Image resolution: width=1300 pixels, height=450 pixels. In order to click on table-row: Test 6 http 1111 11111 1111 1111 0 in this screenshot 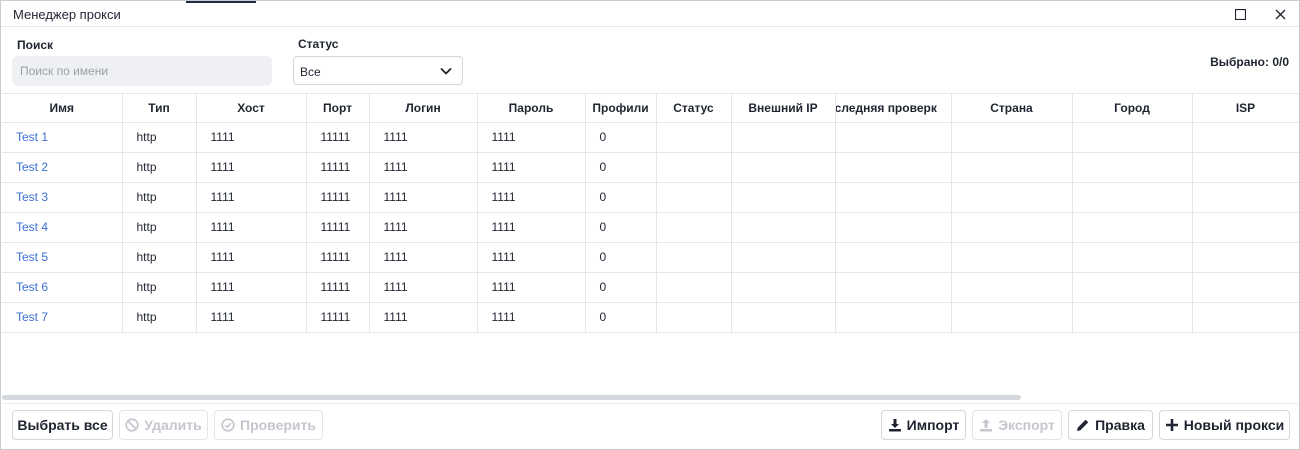, I will do `click(650, 287)`.